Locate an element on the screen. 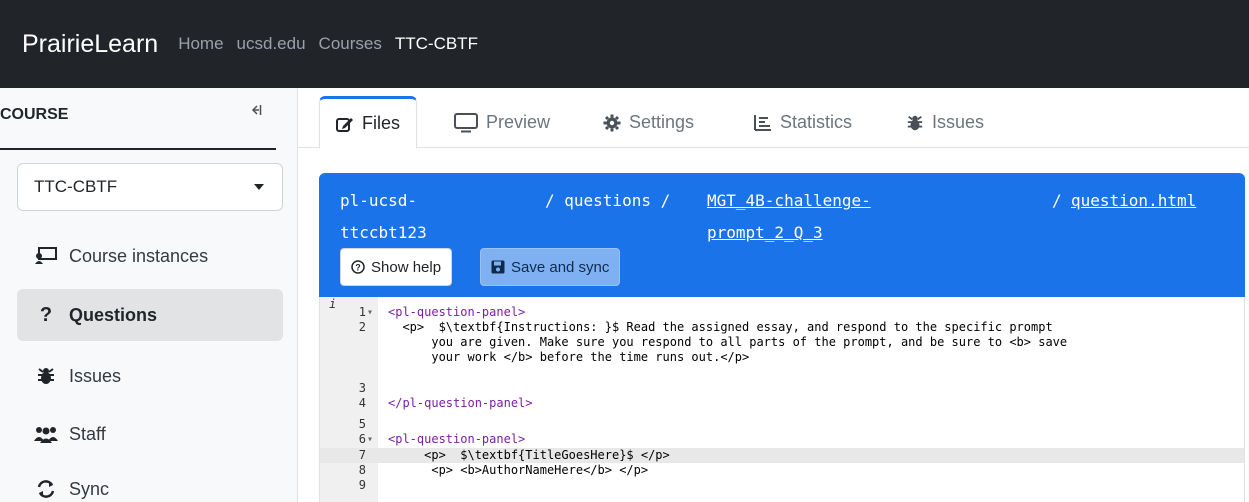 This screenshot has height=502, width=1249. edit-icon is located at coordinates (345, 124).